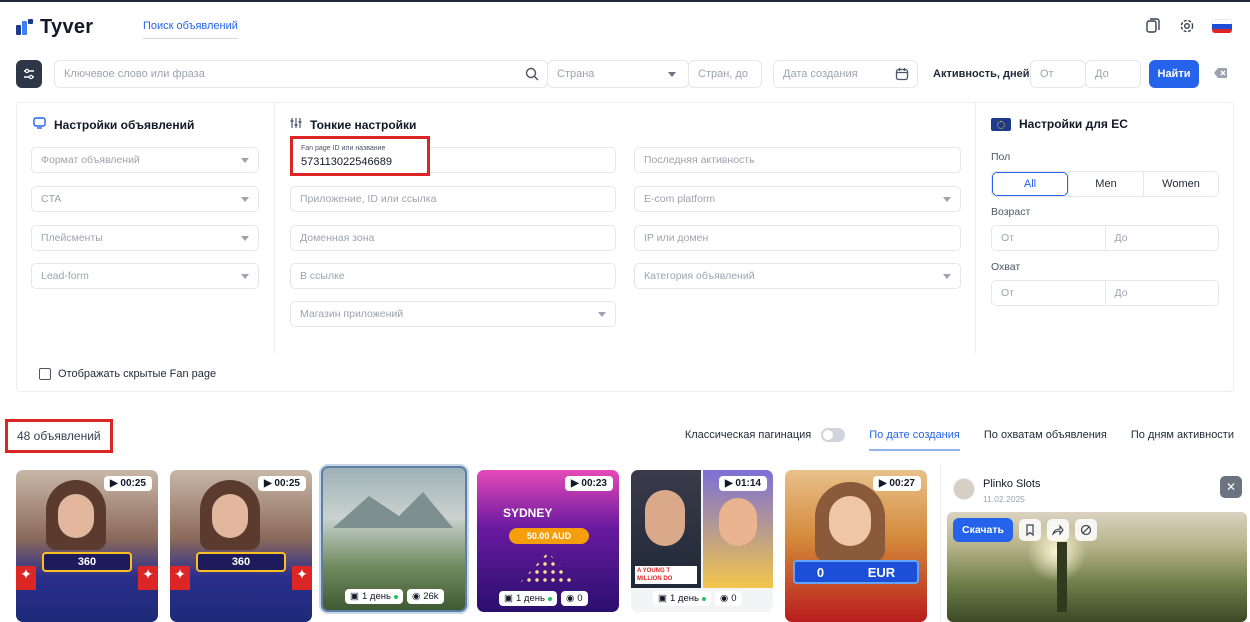 Image resolution: width=1250 pixels, height=622 pixels. I want to click on nav-search-ads: Поиск объявлений, so click(190, 29).